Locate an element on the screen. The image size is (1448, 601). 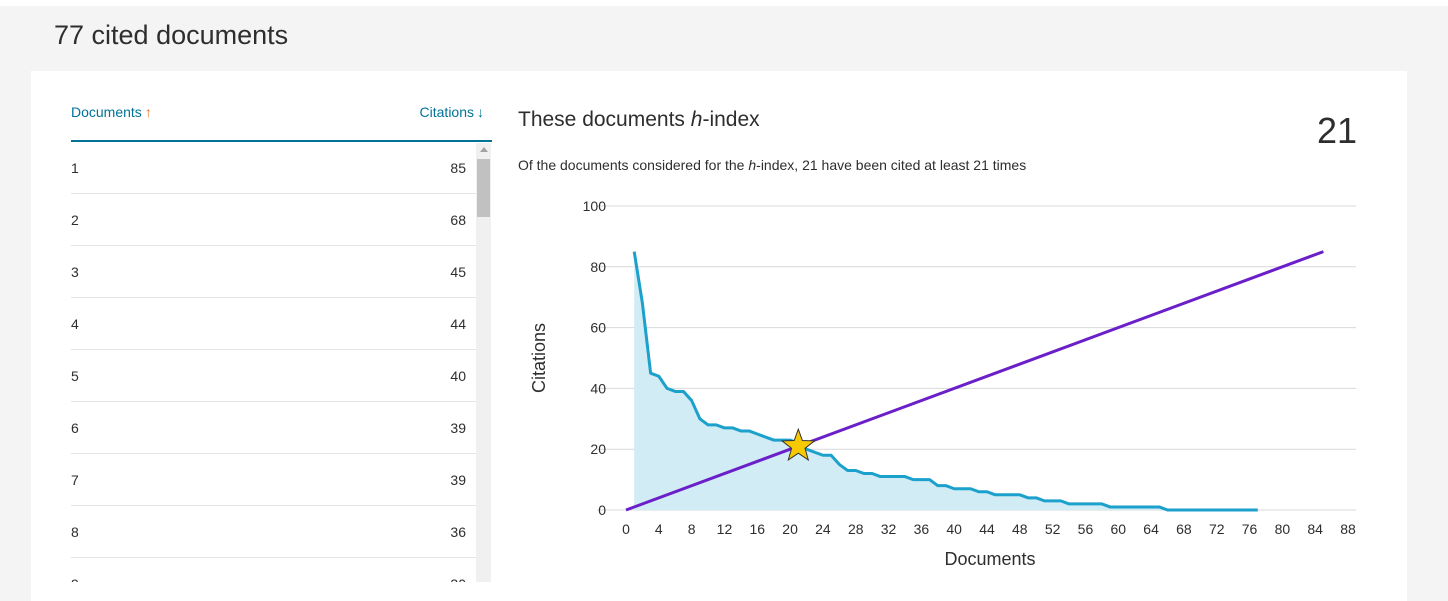
y-tick-label: 100 is located at coordinates (595, 206).